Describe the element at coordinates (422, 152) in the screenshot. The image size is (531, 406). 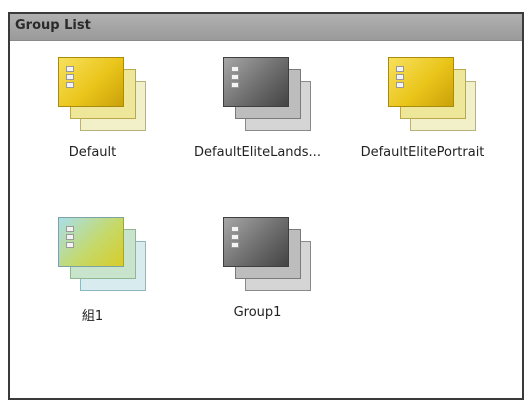
I see `group-label: DefaultElitePortrait` at that location.